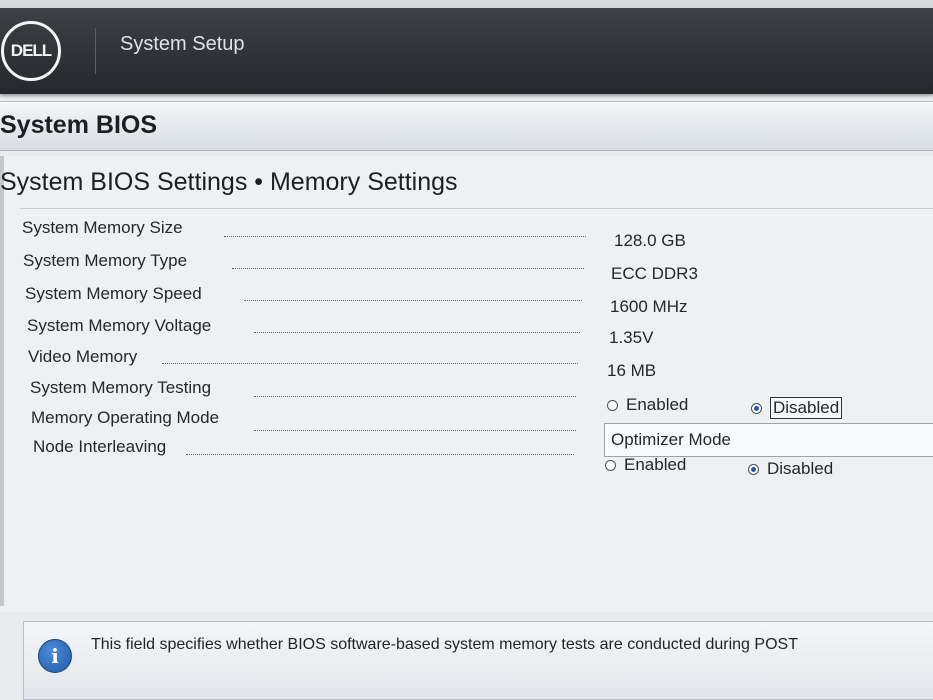 The width and height of the screenshot is (933, 700). Describe the element at coordinates (650, 240) in the screenshot. I see `setting-value: 128.0 GB` at that location.